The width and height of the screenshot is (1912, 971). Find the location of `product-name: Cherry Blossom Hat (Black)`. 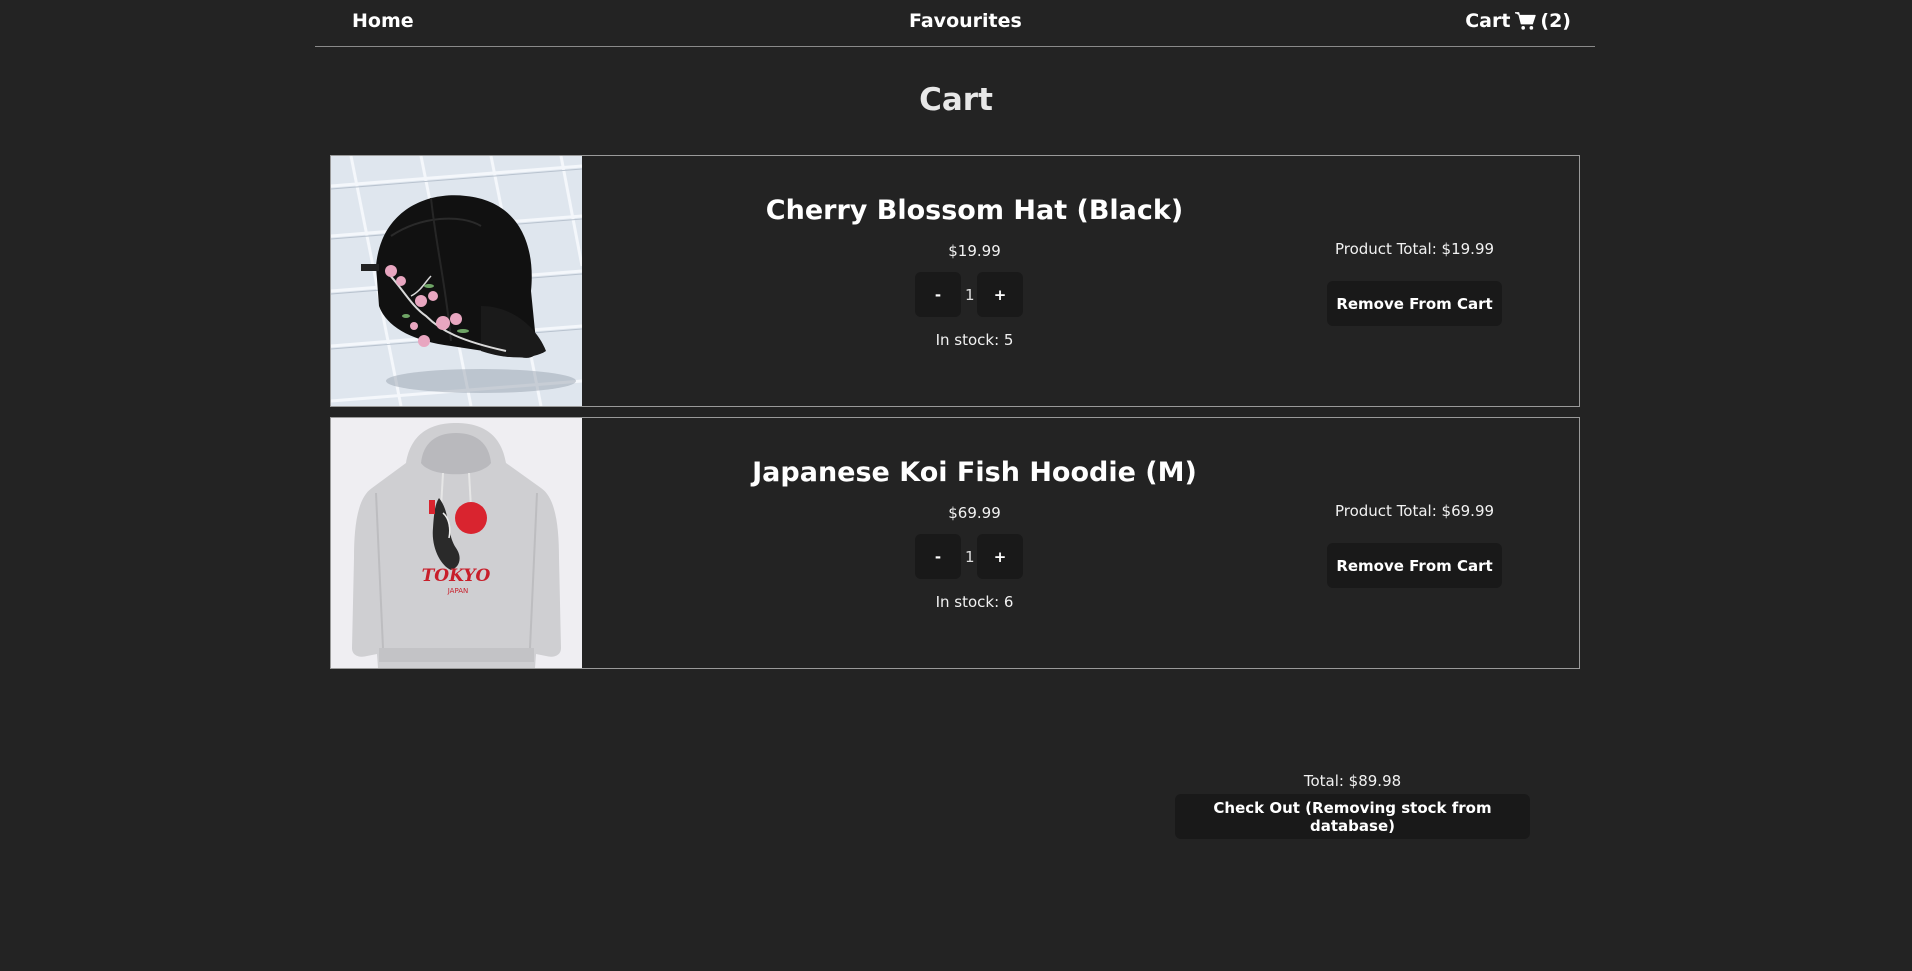

product-name: Cherry Blossom Hat (Black) is located at coordinates (974, 210).